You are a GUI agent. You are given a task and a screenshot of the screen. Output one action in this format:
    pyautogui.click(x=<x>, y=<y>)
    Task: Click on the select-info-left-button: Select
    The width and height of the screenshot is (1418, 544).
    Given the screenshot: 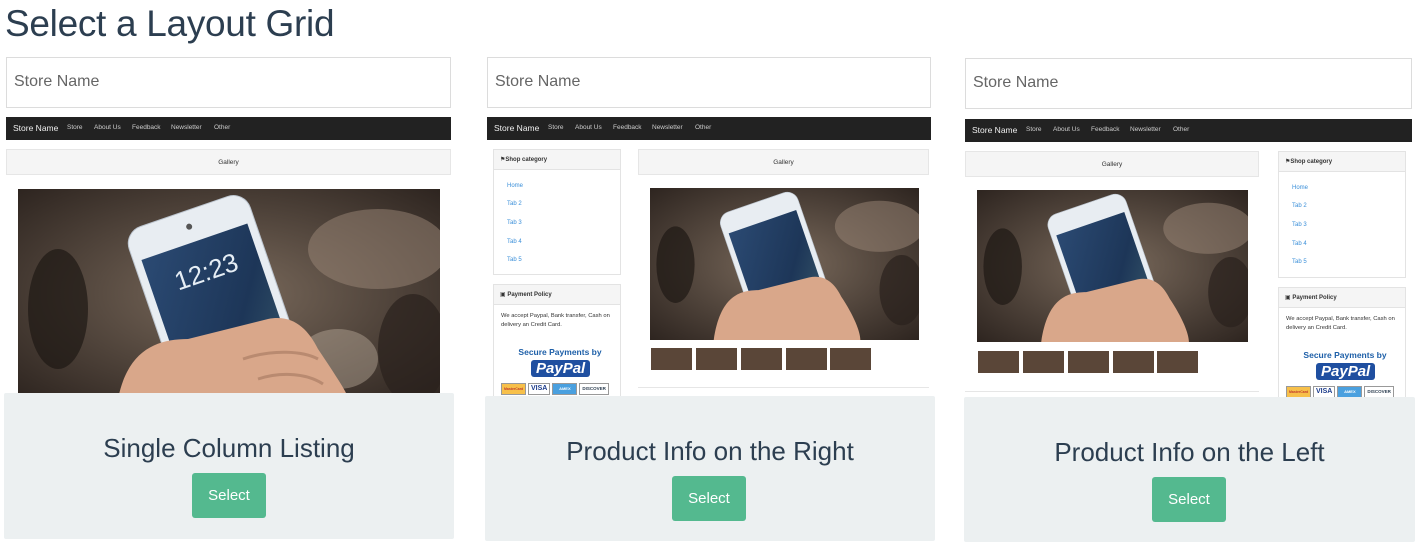 What is the action you would take?
    pyautogui.click(x=1189, y=499)
    